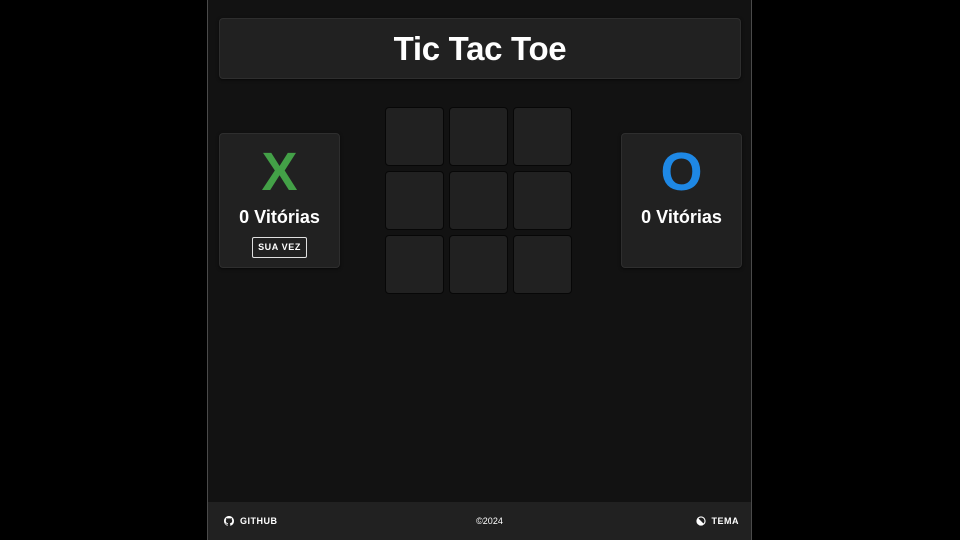  I want to click on player-card-o: O 0 Vitórias, so click(681, 200).